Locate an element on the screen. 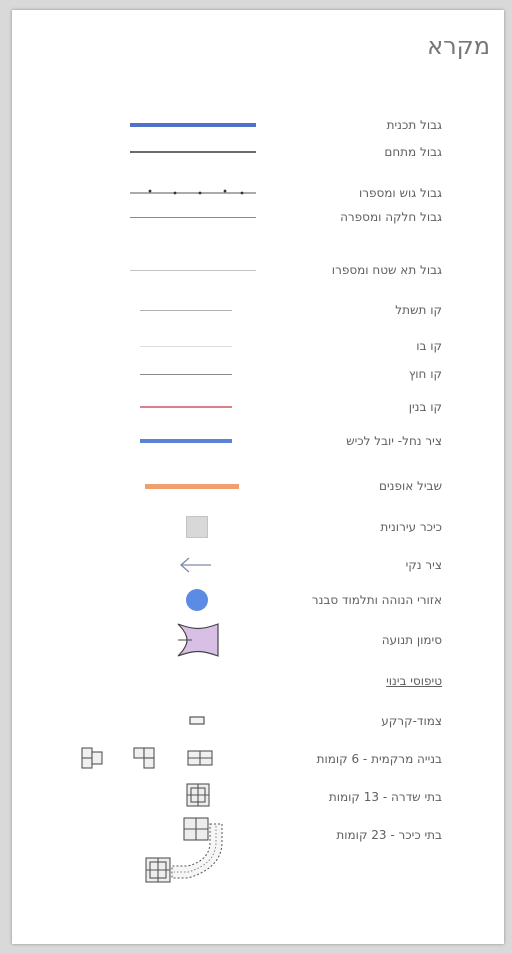  legend-label: גבול תא שטח ומספרו is located at coordinates (386, 270).